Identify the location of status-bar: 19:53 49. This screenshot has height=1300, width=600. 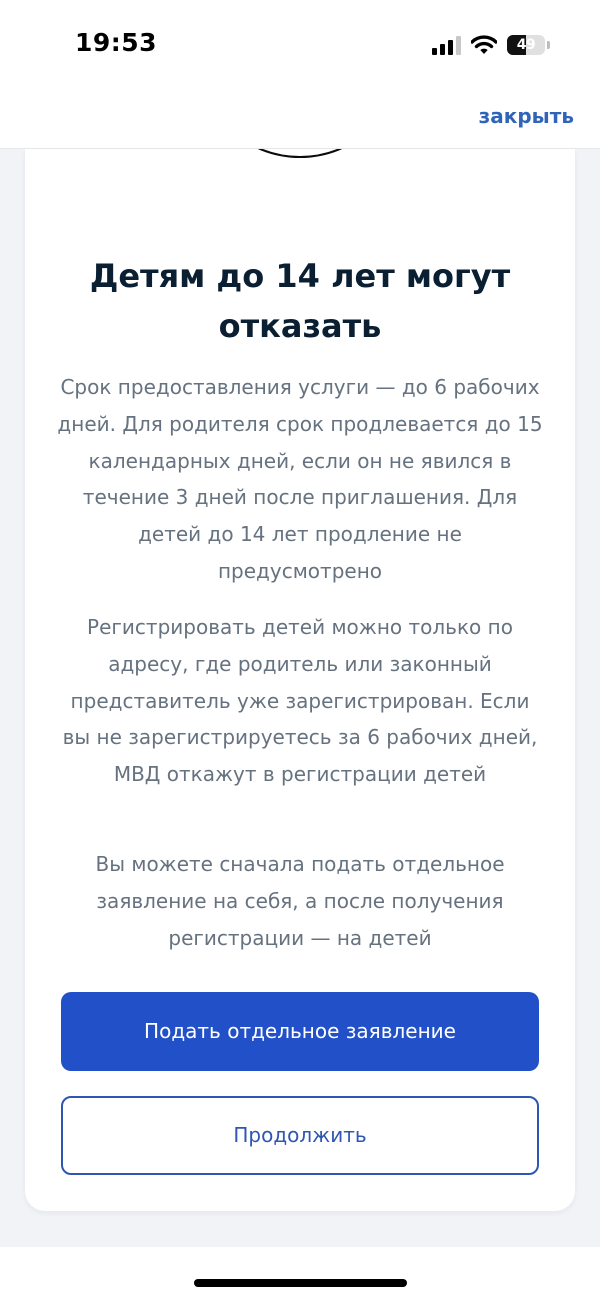
(300, 45).